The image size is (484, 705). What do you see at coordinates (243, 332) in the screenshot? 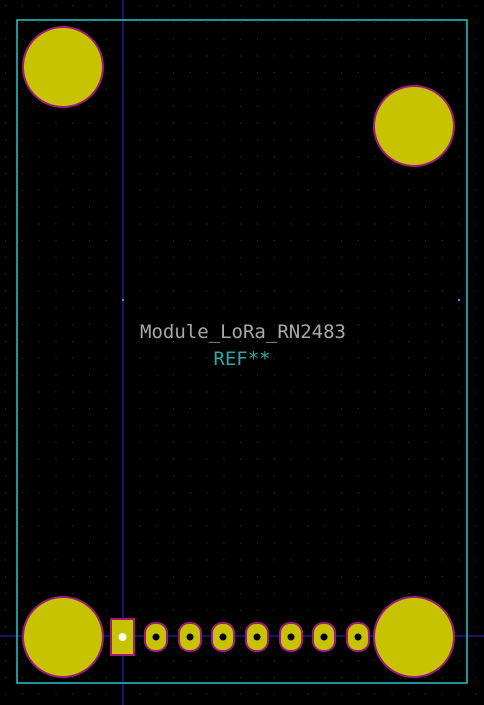
I see `footprint-value-text: Module_LoRa_RN2483` at bounding box center [243, 332].